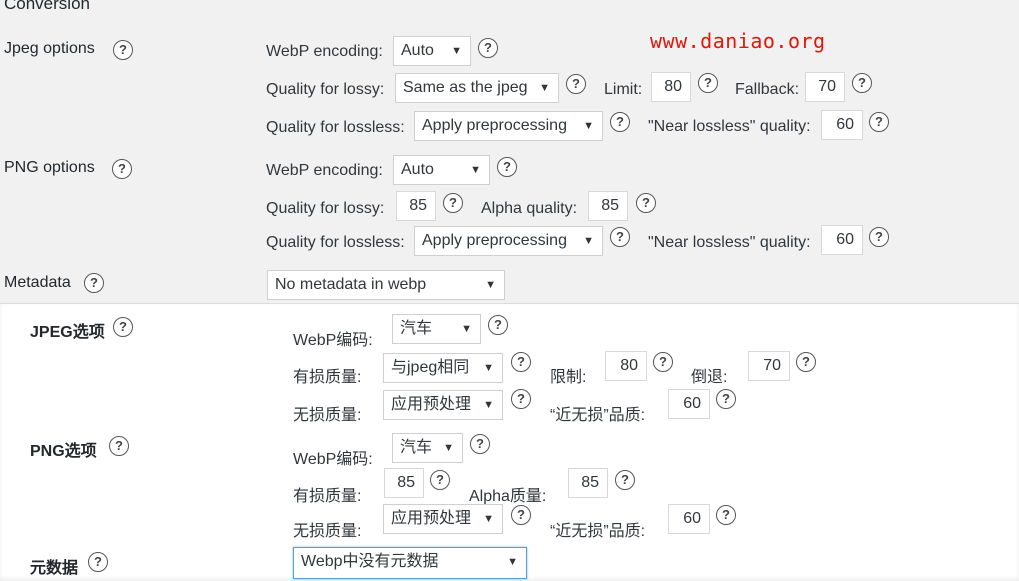 This screenshot has height=581, width=1019. I want to click on section-title: Conversion, so click(47, 6).